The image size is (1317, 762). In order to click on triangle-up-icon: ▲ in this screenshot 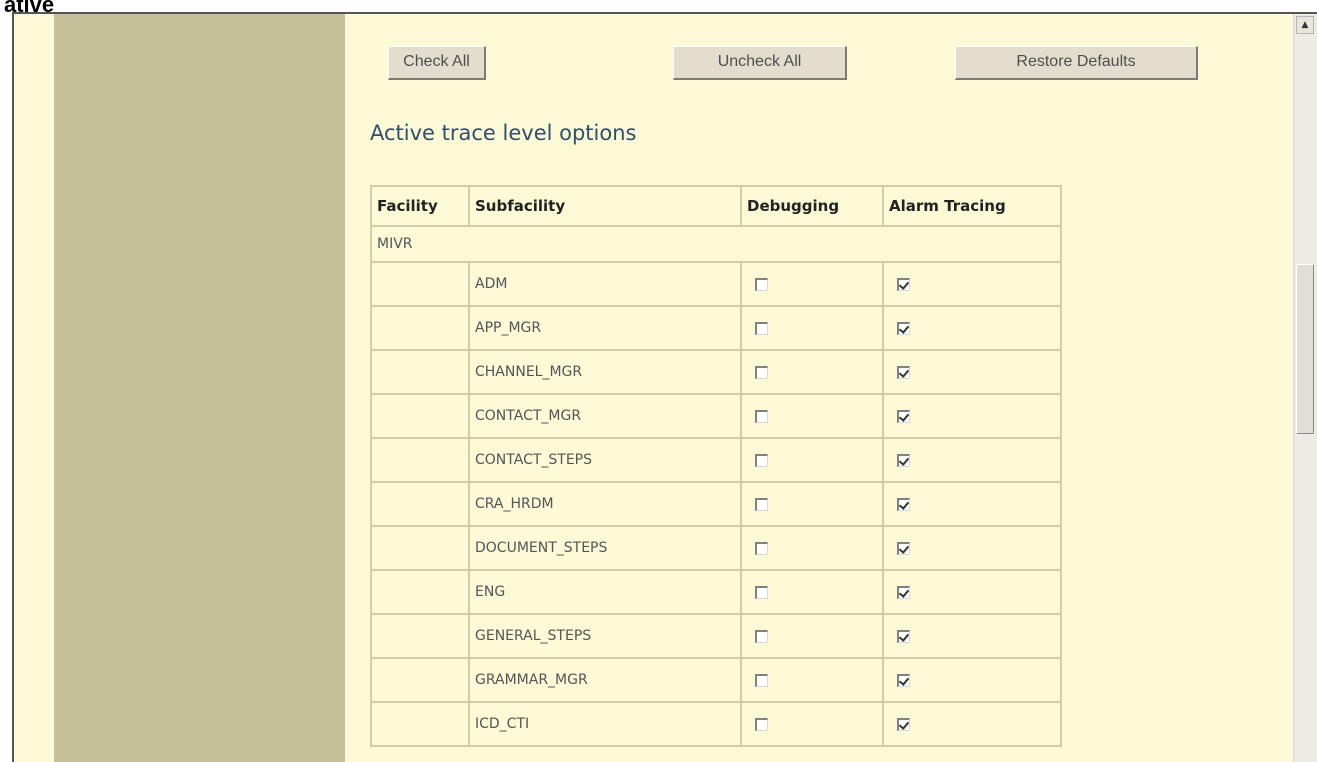, I will do `click(1305, 25)`.